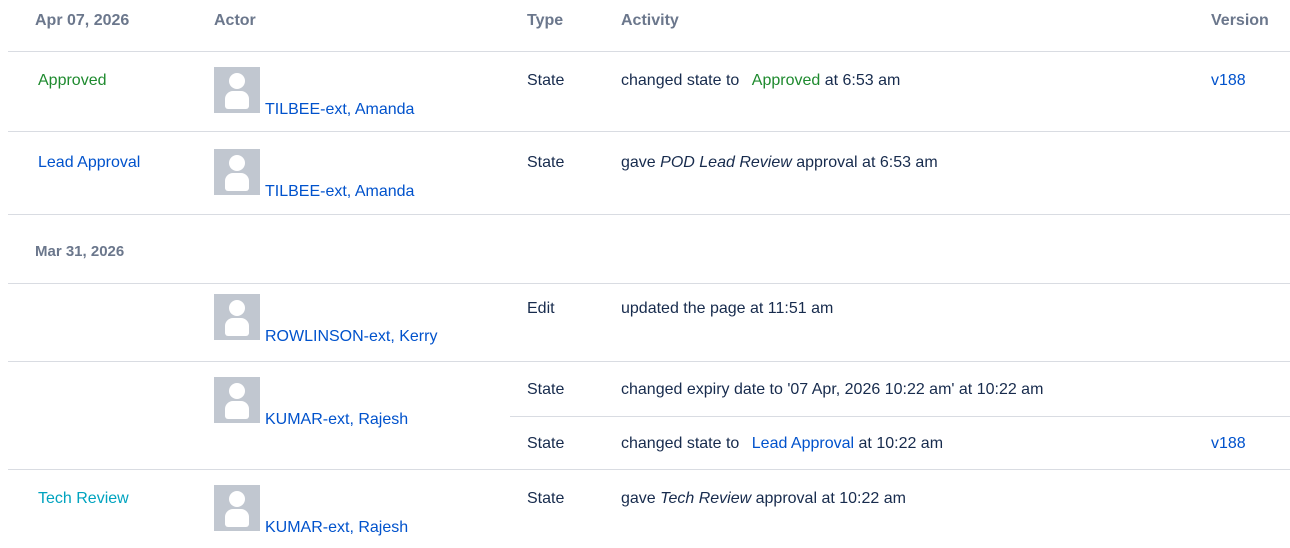 The width and height of the screenshot is (1290, 548). What do you see at coordinates (351, 337) in the screenshot?
I see `actor-link: ROWLINSON-ext, Kerry` at bounding box center [351, 337].